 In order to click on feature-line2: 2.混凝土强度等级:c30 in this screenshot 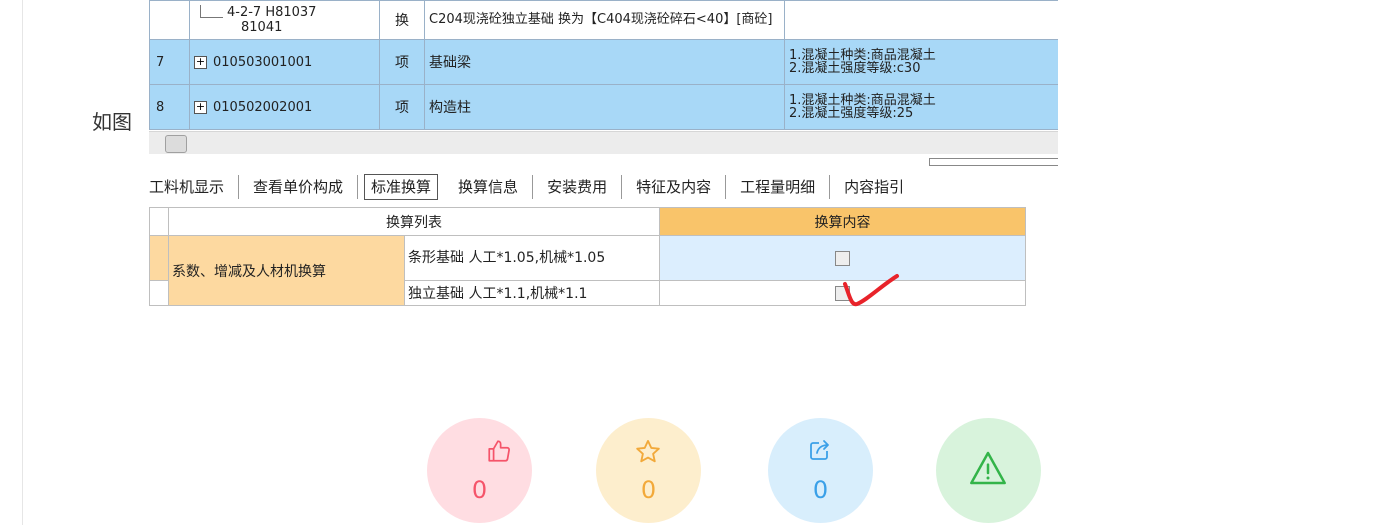, I will do `click(855, 68)`.